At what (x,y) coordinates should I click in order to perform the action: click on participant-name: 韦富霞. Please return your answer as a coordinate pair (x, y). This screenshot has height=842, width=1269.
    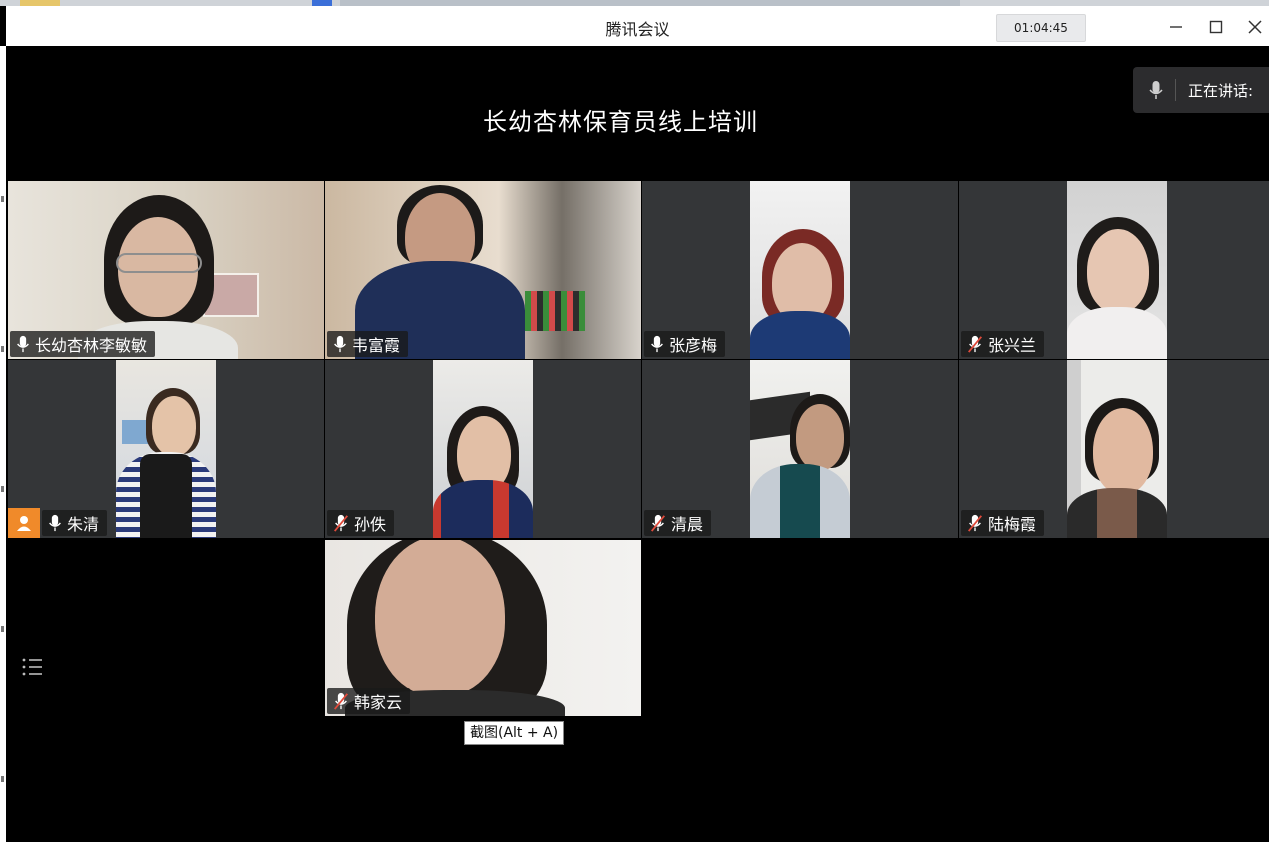
    Looking at the image, I should click on (376, 345).